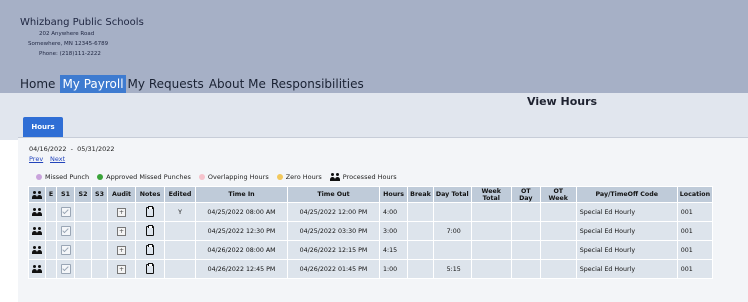  I want to click on overlapping-dot, so click(201, 177).